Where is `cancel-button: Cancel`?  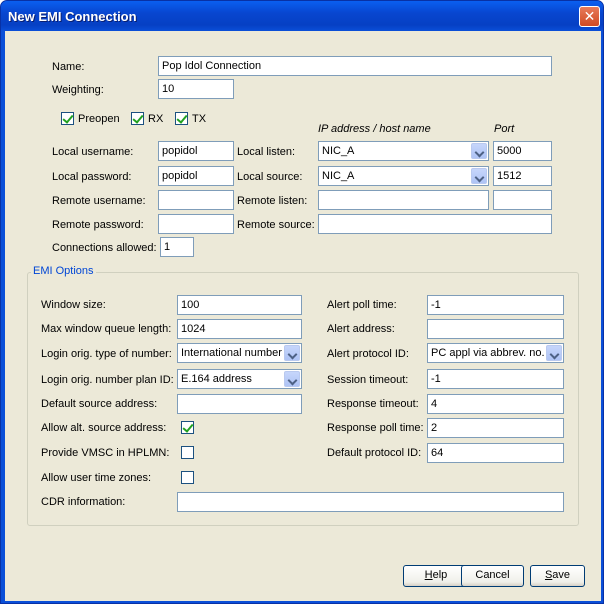
cancel-button: Cancel is located at coordinates (492, 576).